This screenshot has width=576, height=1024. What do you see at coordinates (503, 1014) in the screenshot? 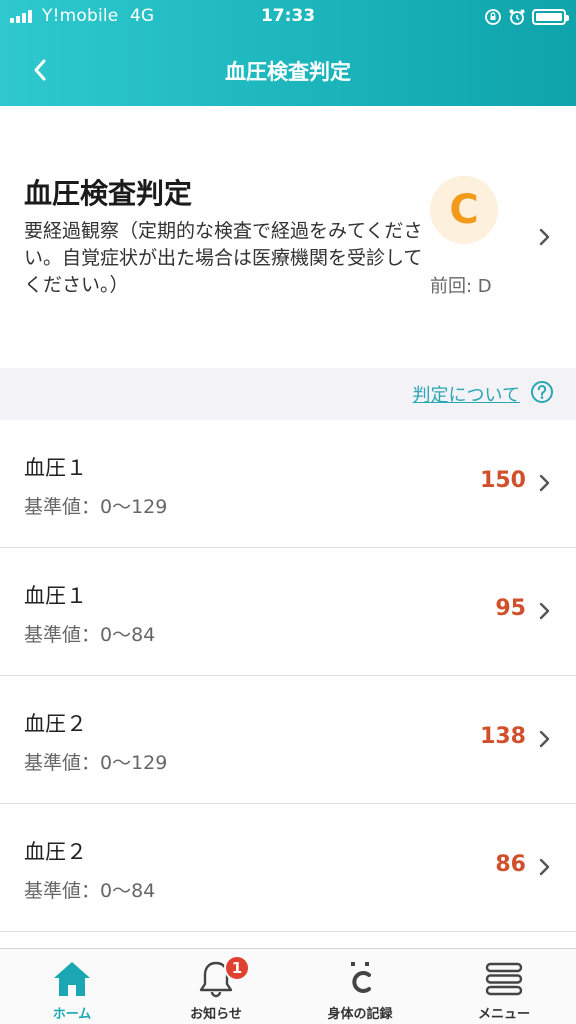
I see `tab-label: メニュー` at bounding box center [503, 1014].